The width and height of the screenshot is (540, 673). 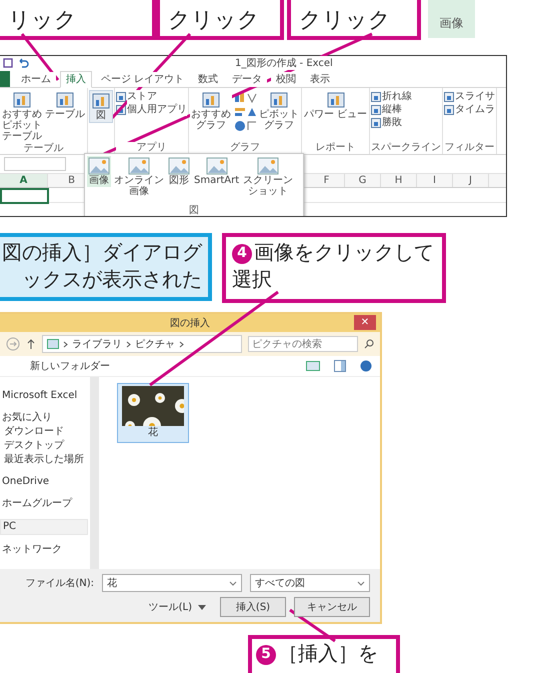 I want to click on callout-text: 図の挿入］ダイアログ, so click(x=102, y=252).